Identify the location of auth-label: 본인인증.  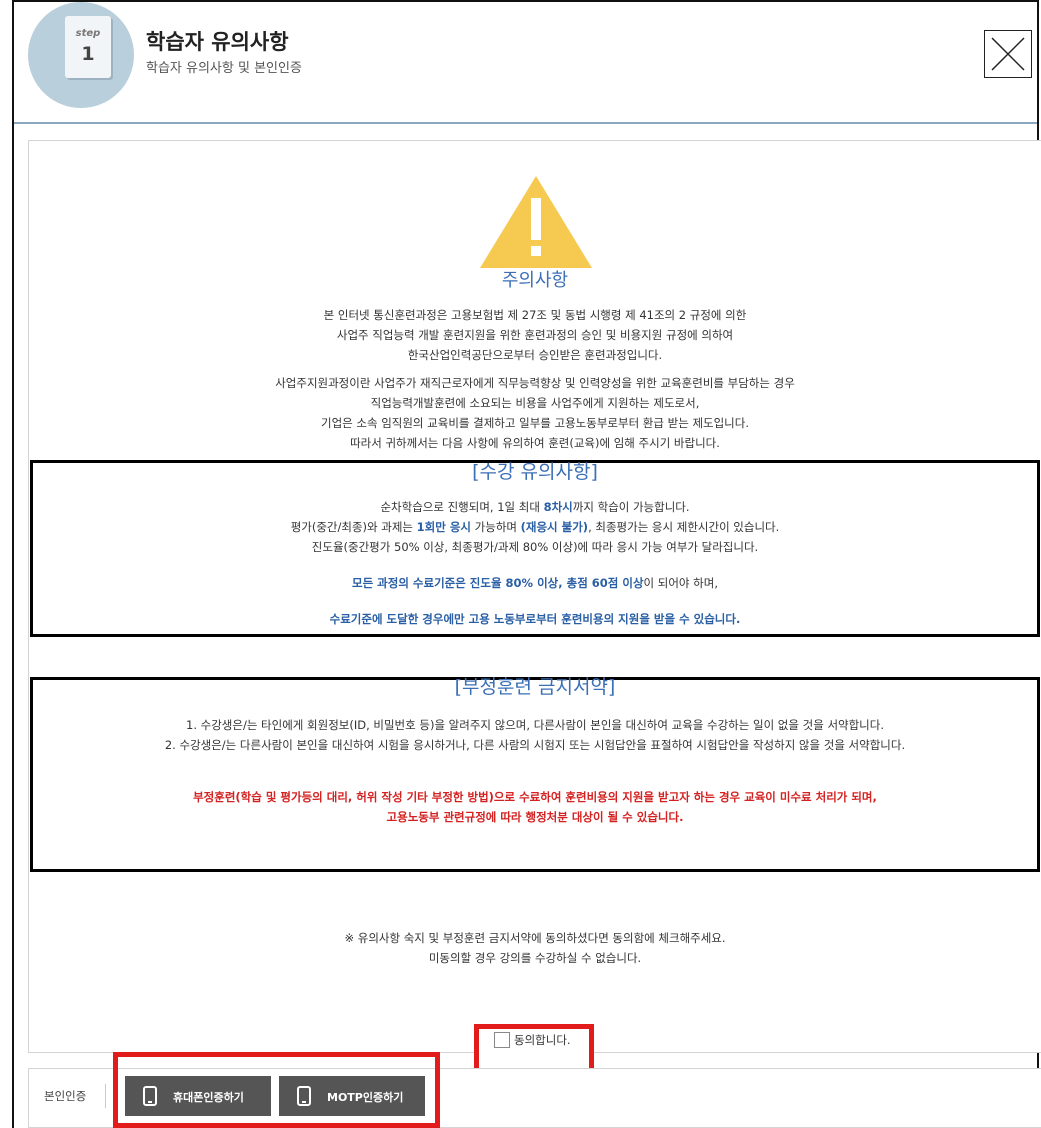
(65, 1096).